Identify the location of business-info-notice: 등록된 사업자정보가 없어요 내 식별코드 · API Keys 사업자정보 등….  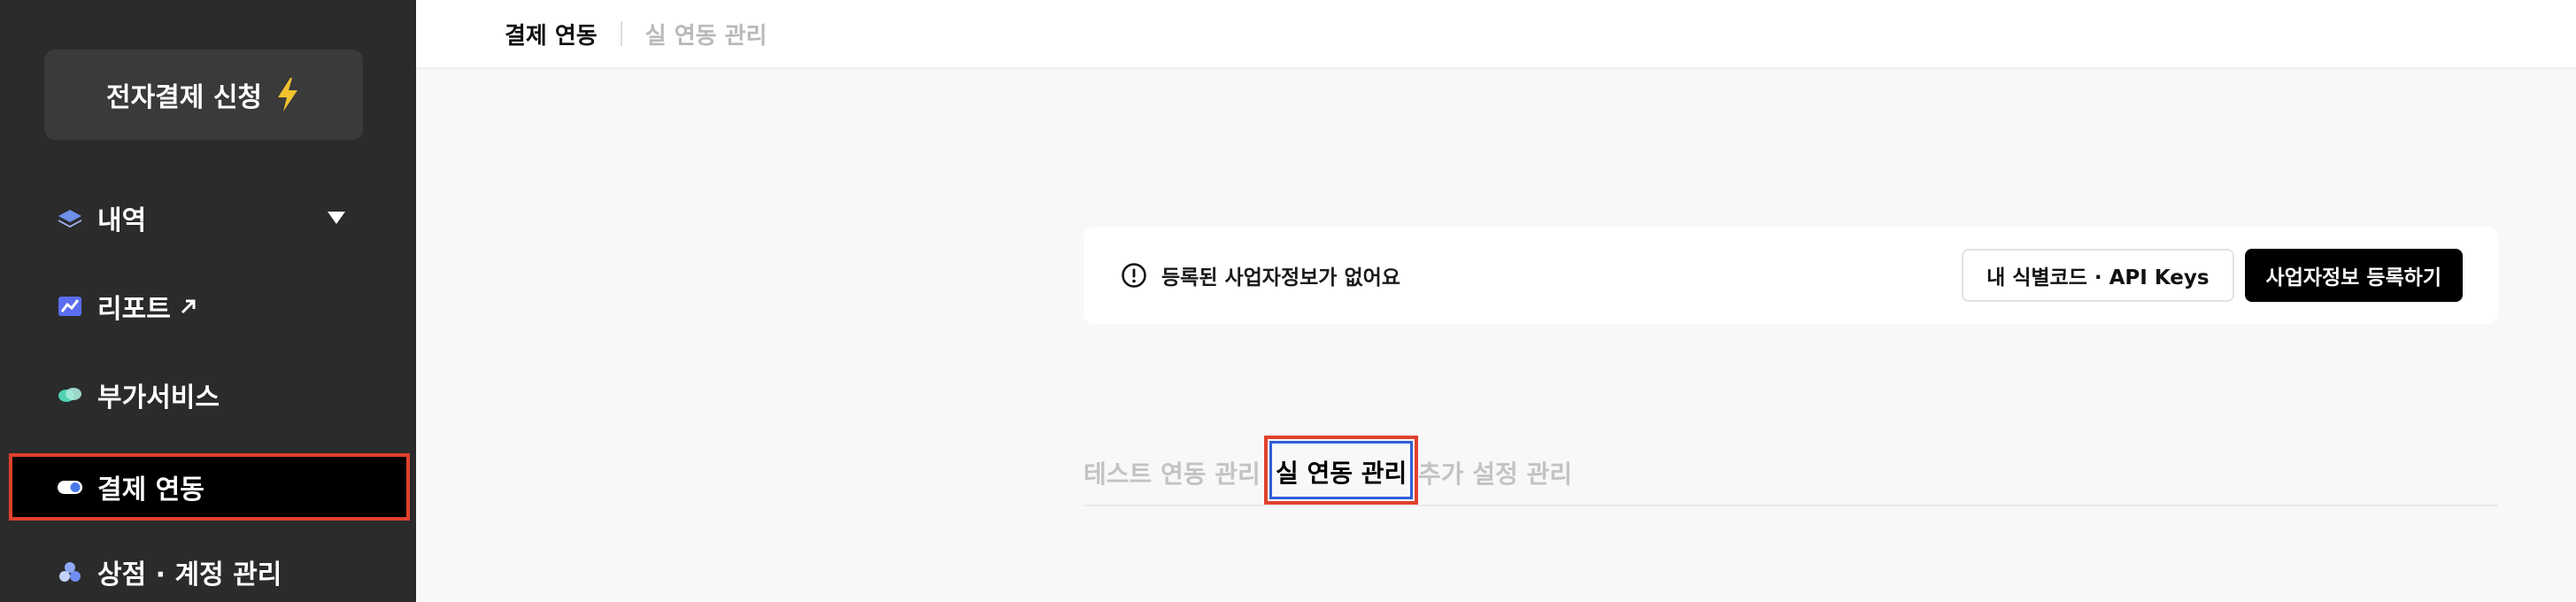
(1791, 275).